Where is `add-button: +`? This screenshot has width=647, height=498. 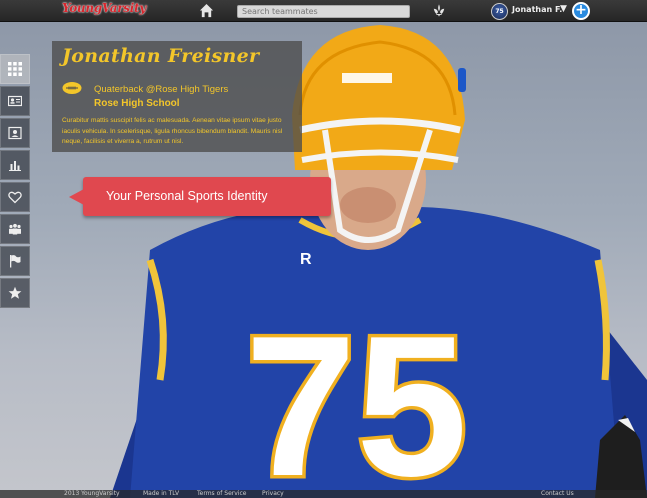
add-button: + is located at coordinates (581, 11).